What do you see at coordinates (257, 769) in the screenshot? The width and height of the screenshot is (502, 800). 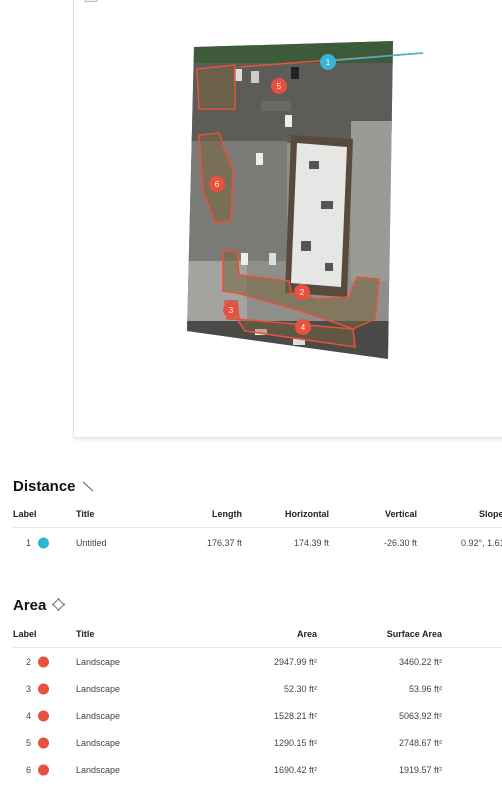 I see `table-row: 6 Landscape 1690.42 ft² 1919.57 ft²` at bounding box center [257, 769].